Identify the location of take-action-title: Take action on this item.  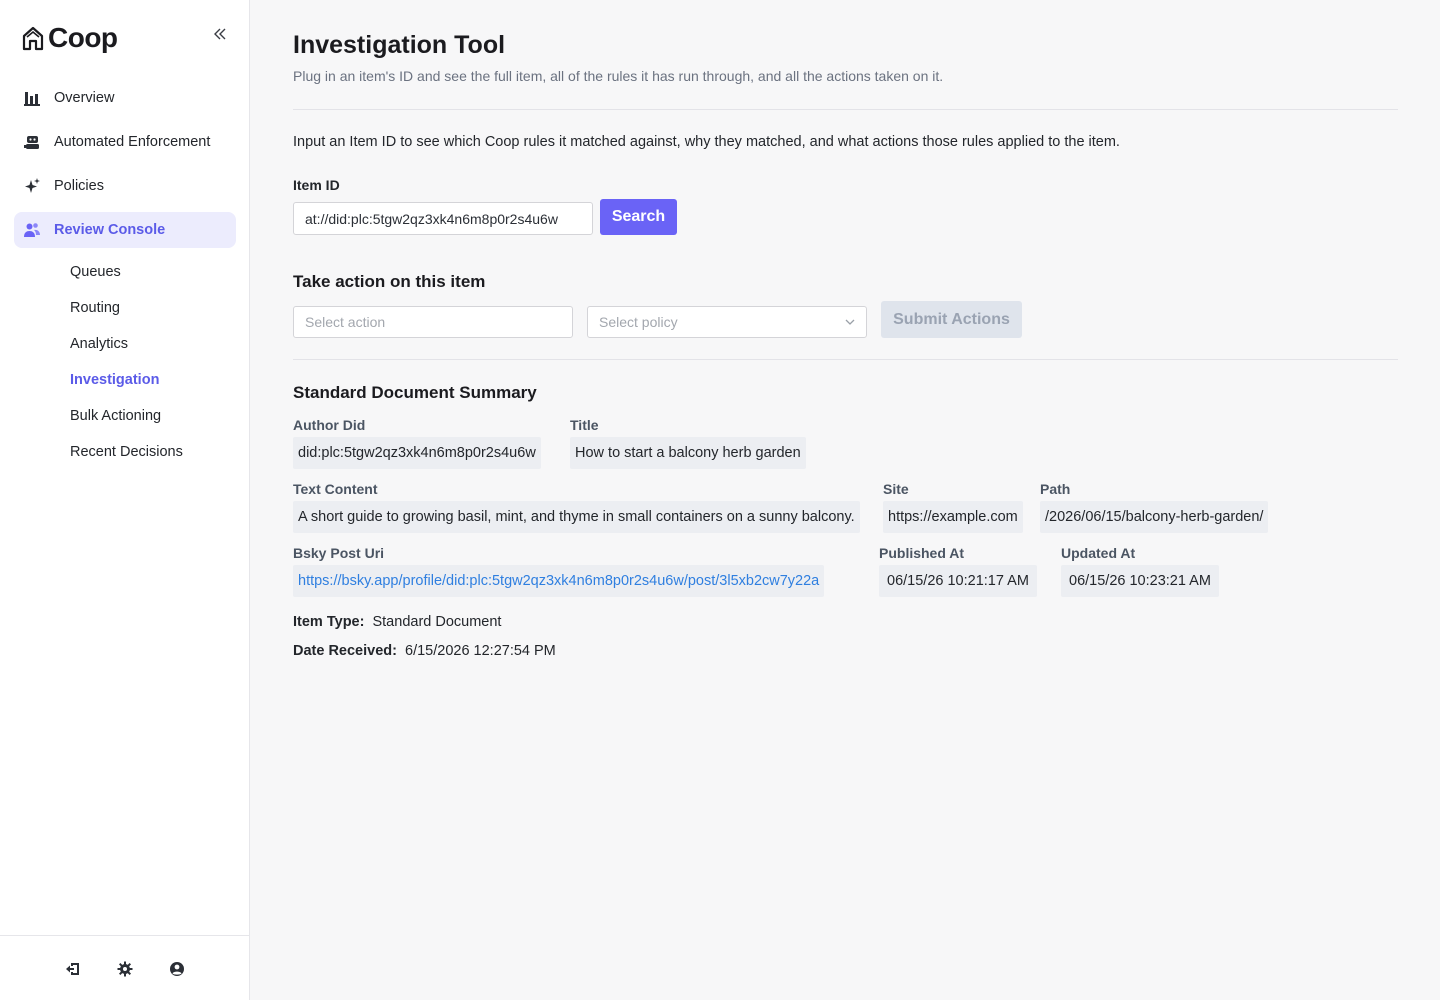
(389, 281).